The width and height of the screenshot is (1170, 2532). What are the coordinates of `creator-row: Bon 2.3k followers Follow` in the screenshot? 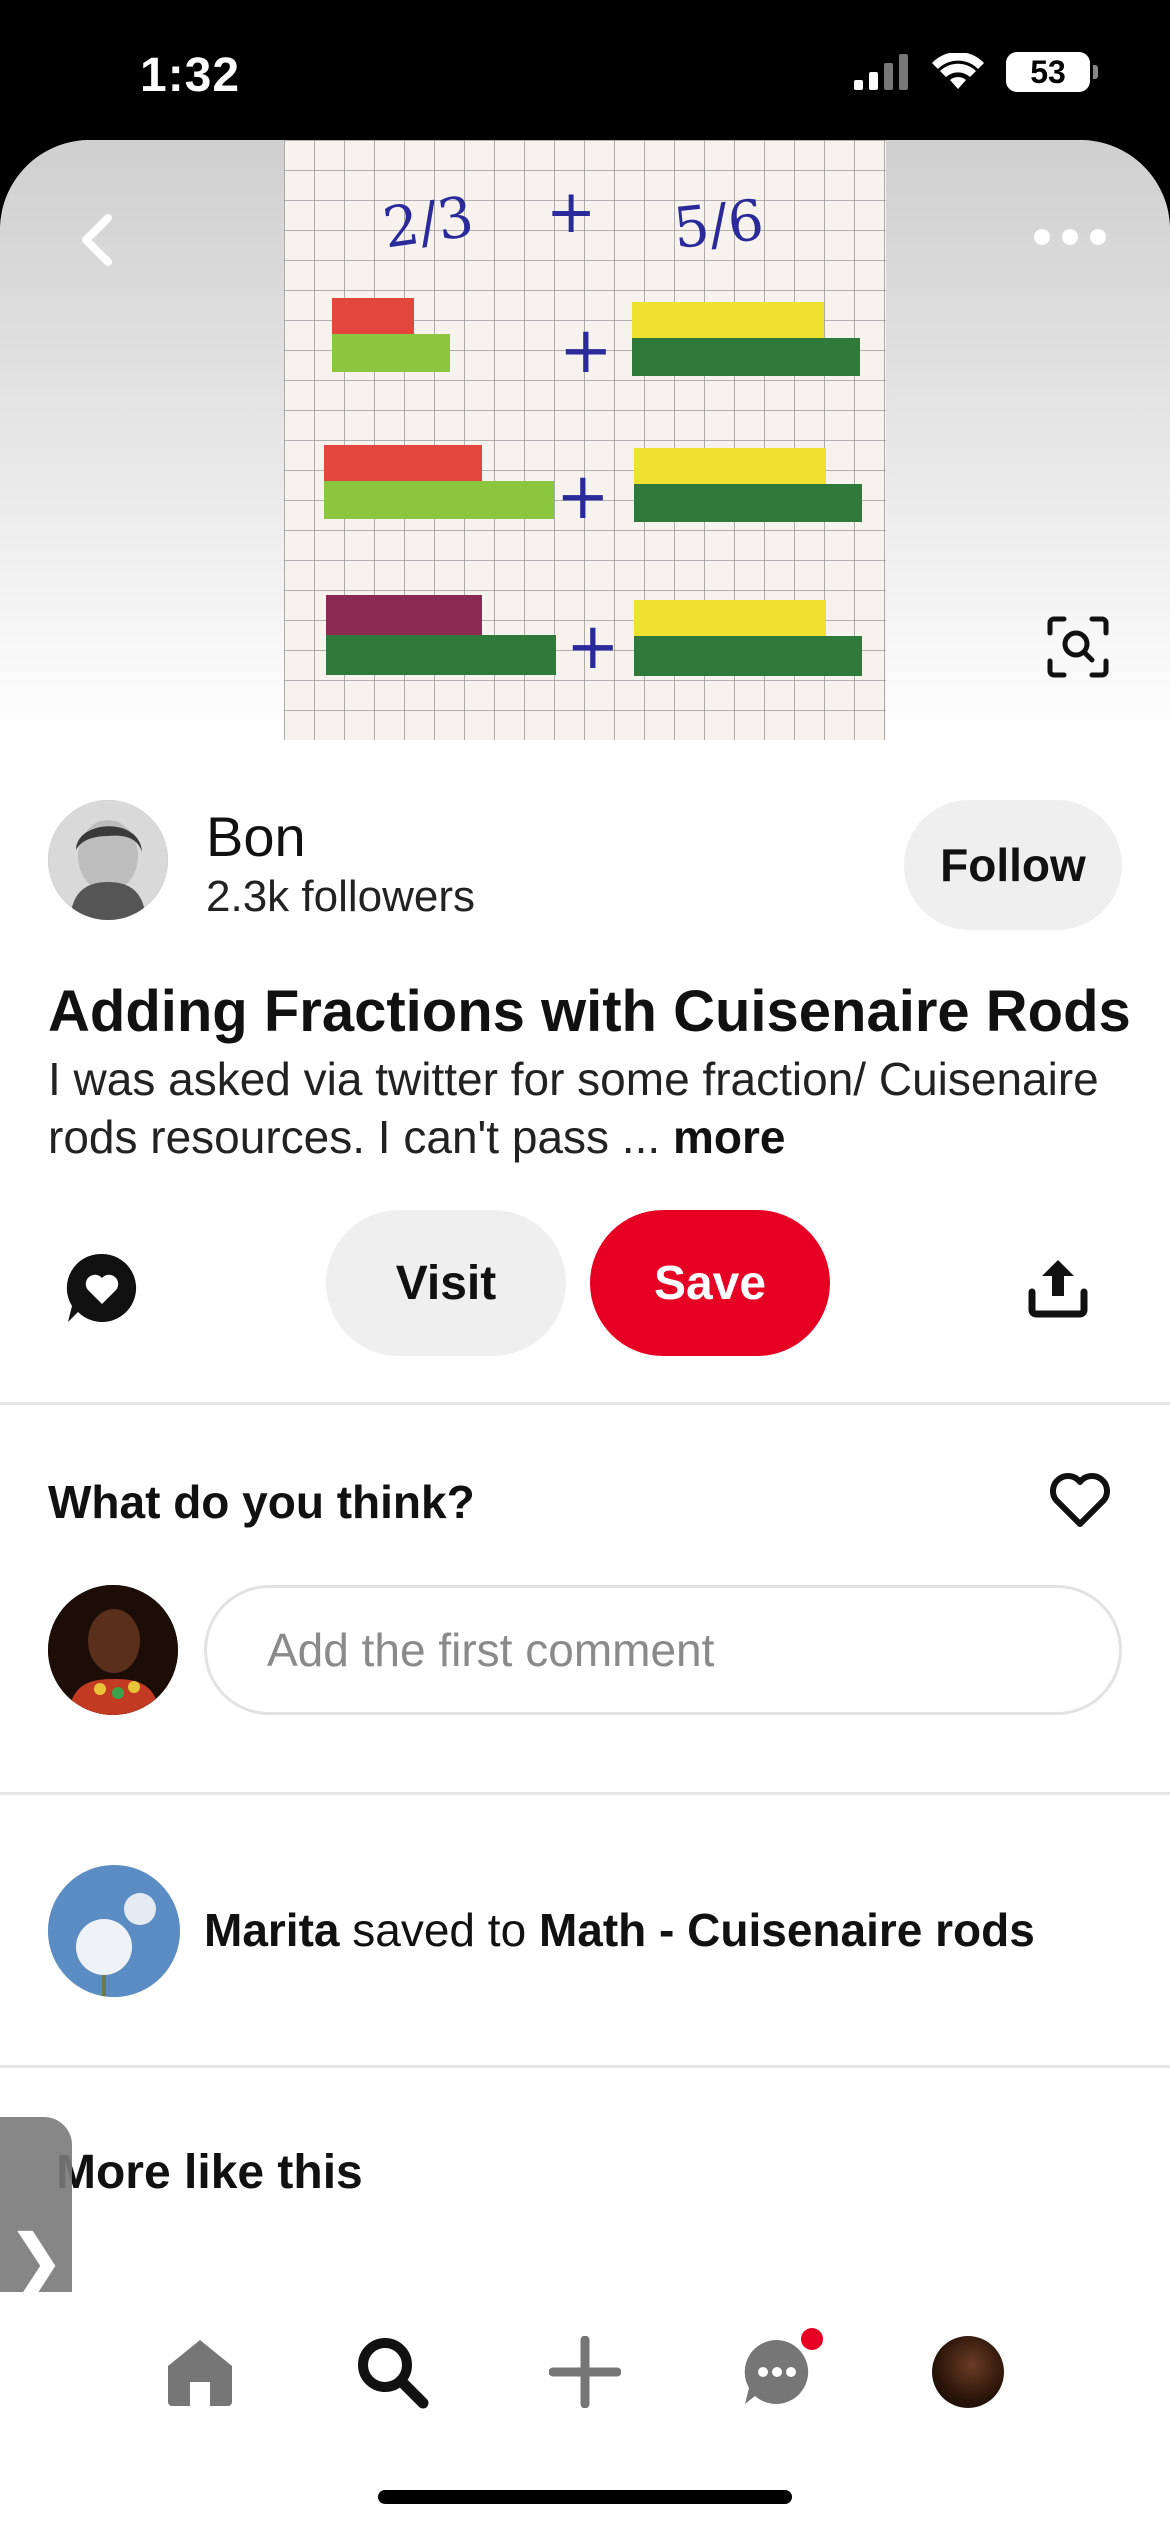 It's located at (585, 865).